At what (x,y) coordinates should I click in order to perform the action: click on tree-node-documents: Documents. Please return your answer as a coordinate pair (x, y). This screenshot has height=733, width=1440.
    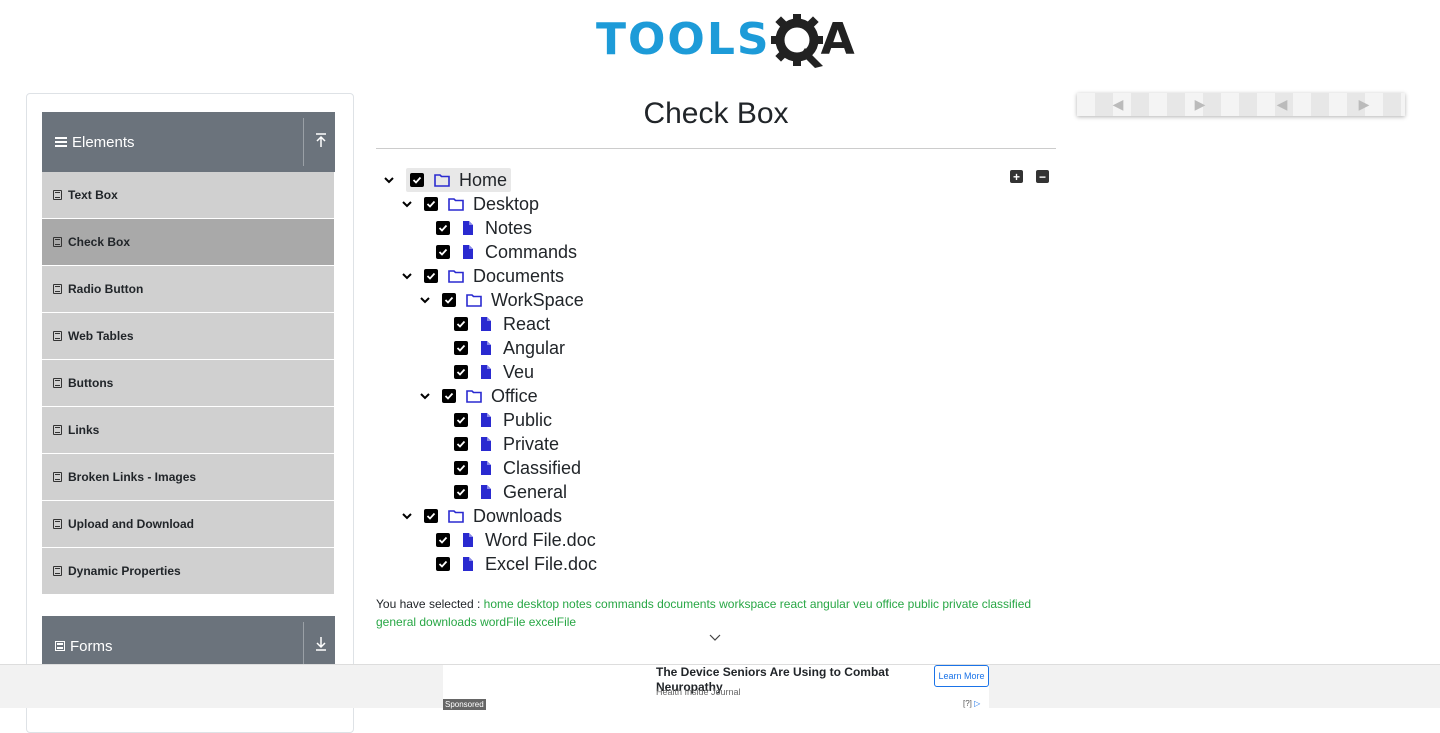
    Looking at the image, I should click on (482, 276).